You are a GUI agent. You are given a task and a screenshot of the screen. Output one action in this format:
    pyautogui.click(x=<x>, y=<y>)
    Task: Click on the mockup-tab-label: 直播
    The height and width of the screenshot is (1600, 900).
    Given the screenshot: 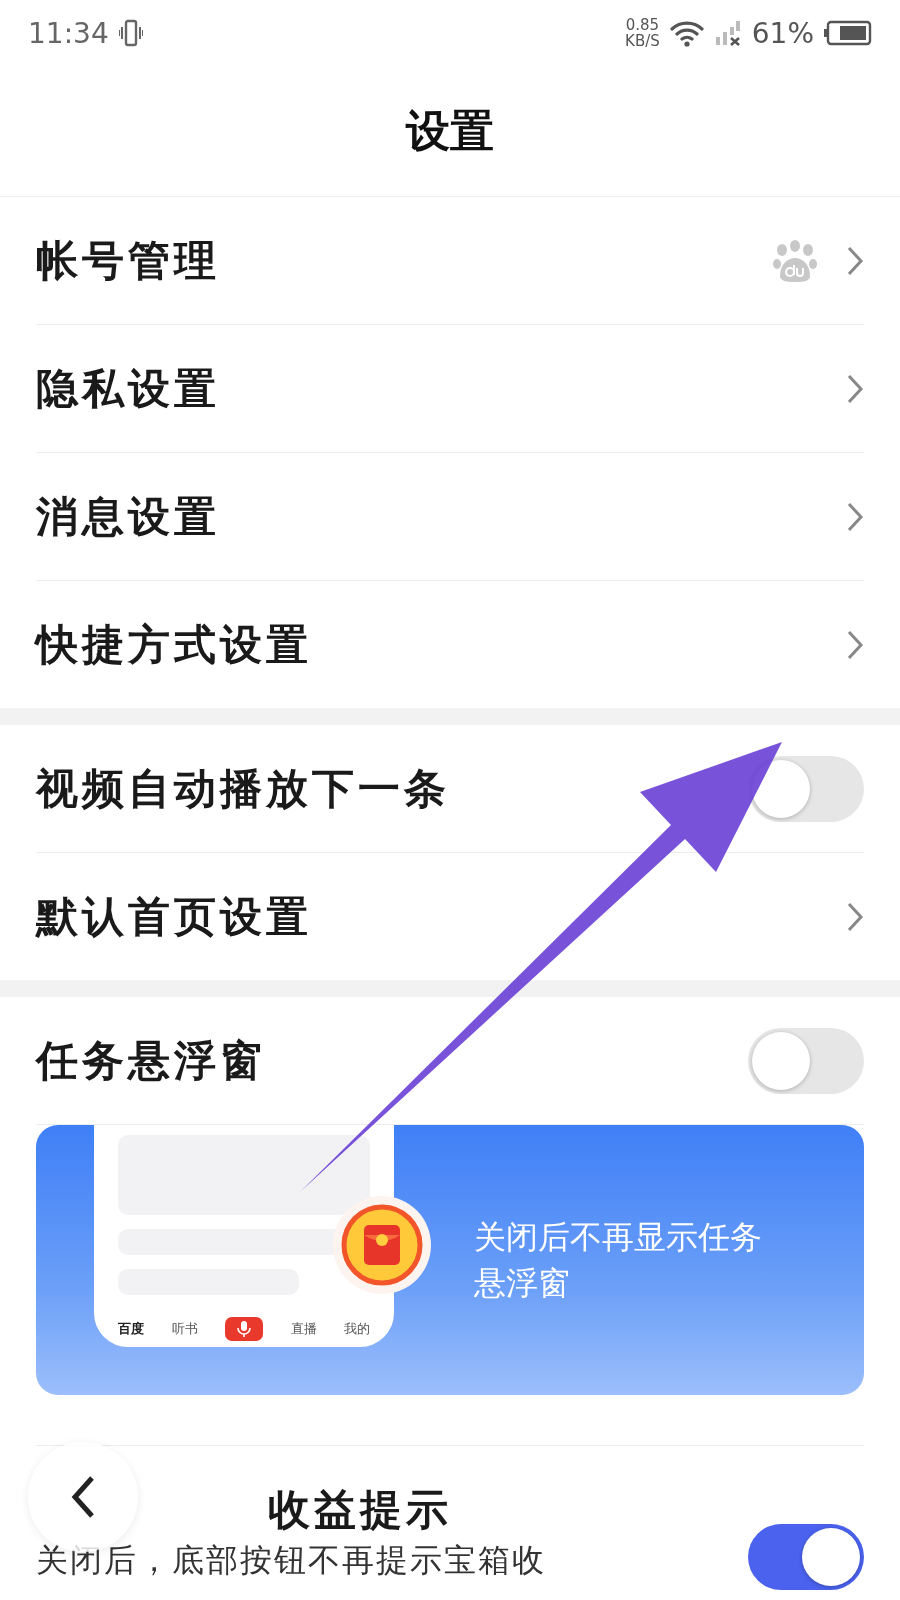 What is the action you would take?
    pyautogui.click(x=303, y=1329)
    